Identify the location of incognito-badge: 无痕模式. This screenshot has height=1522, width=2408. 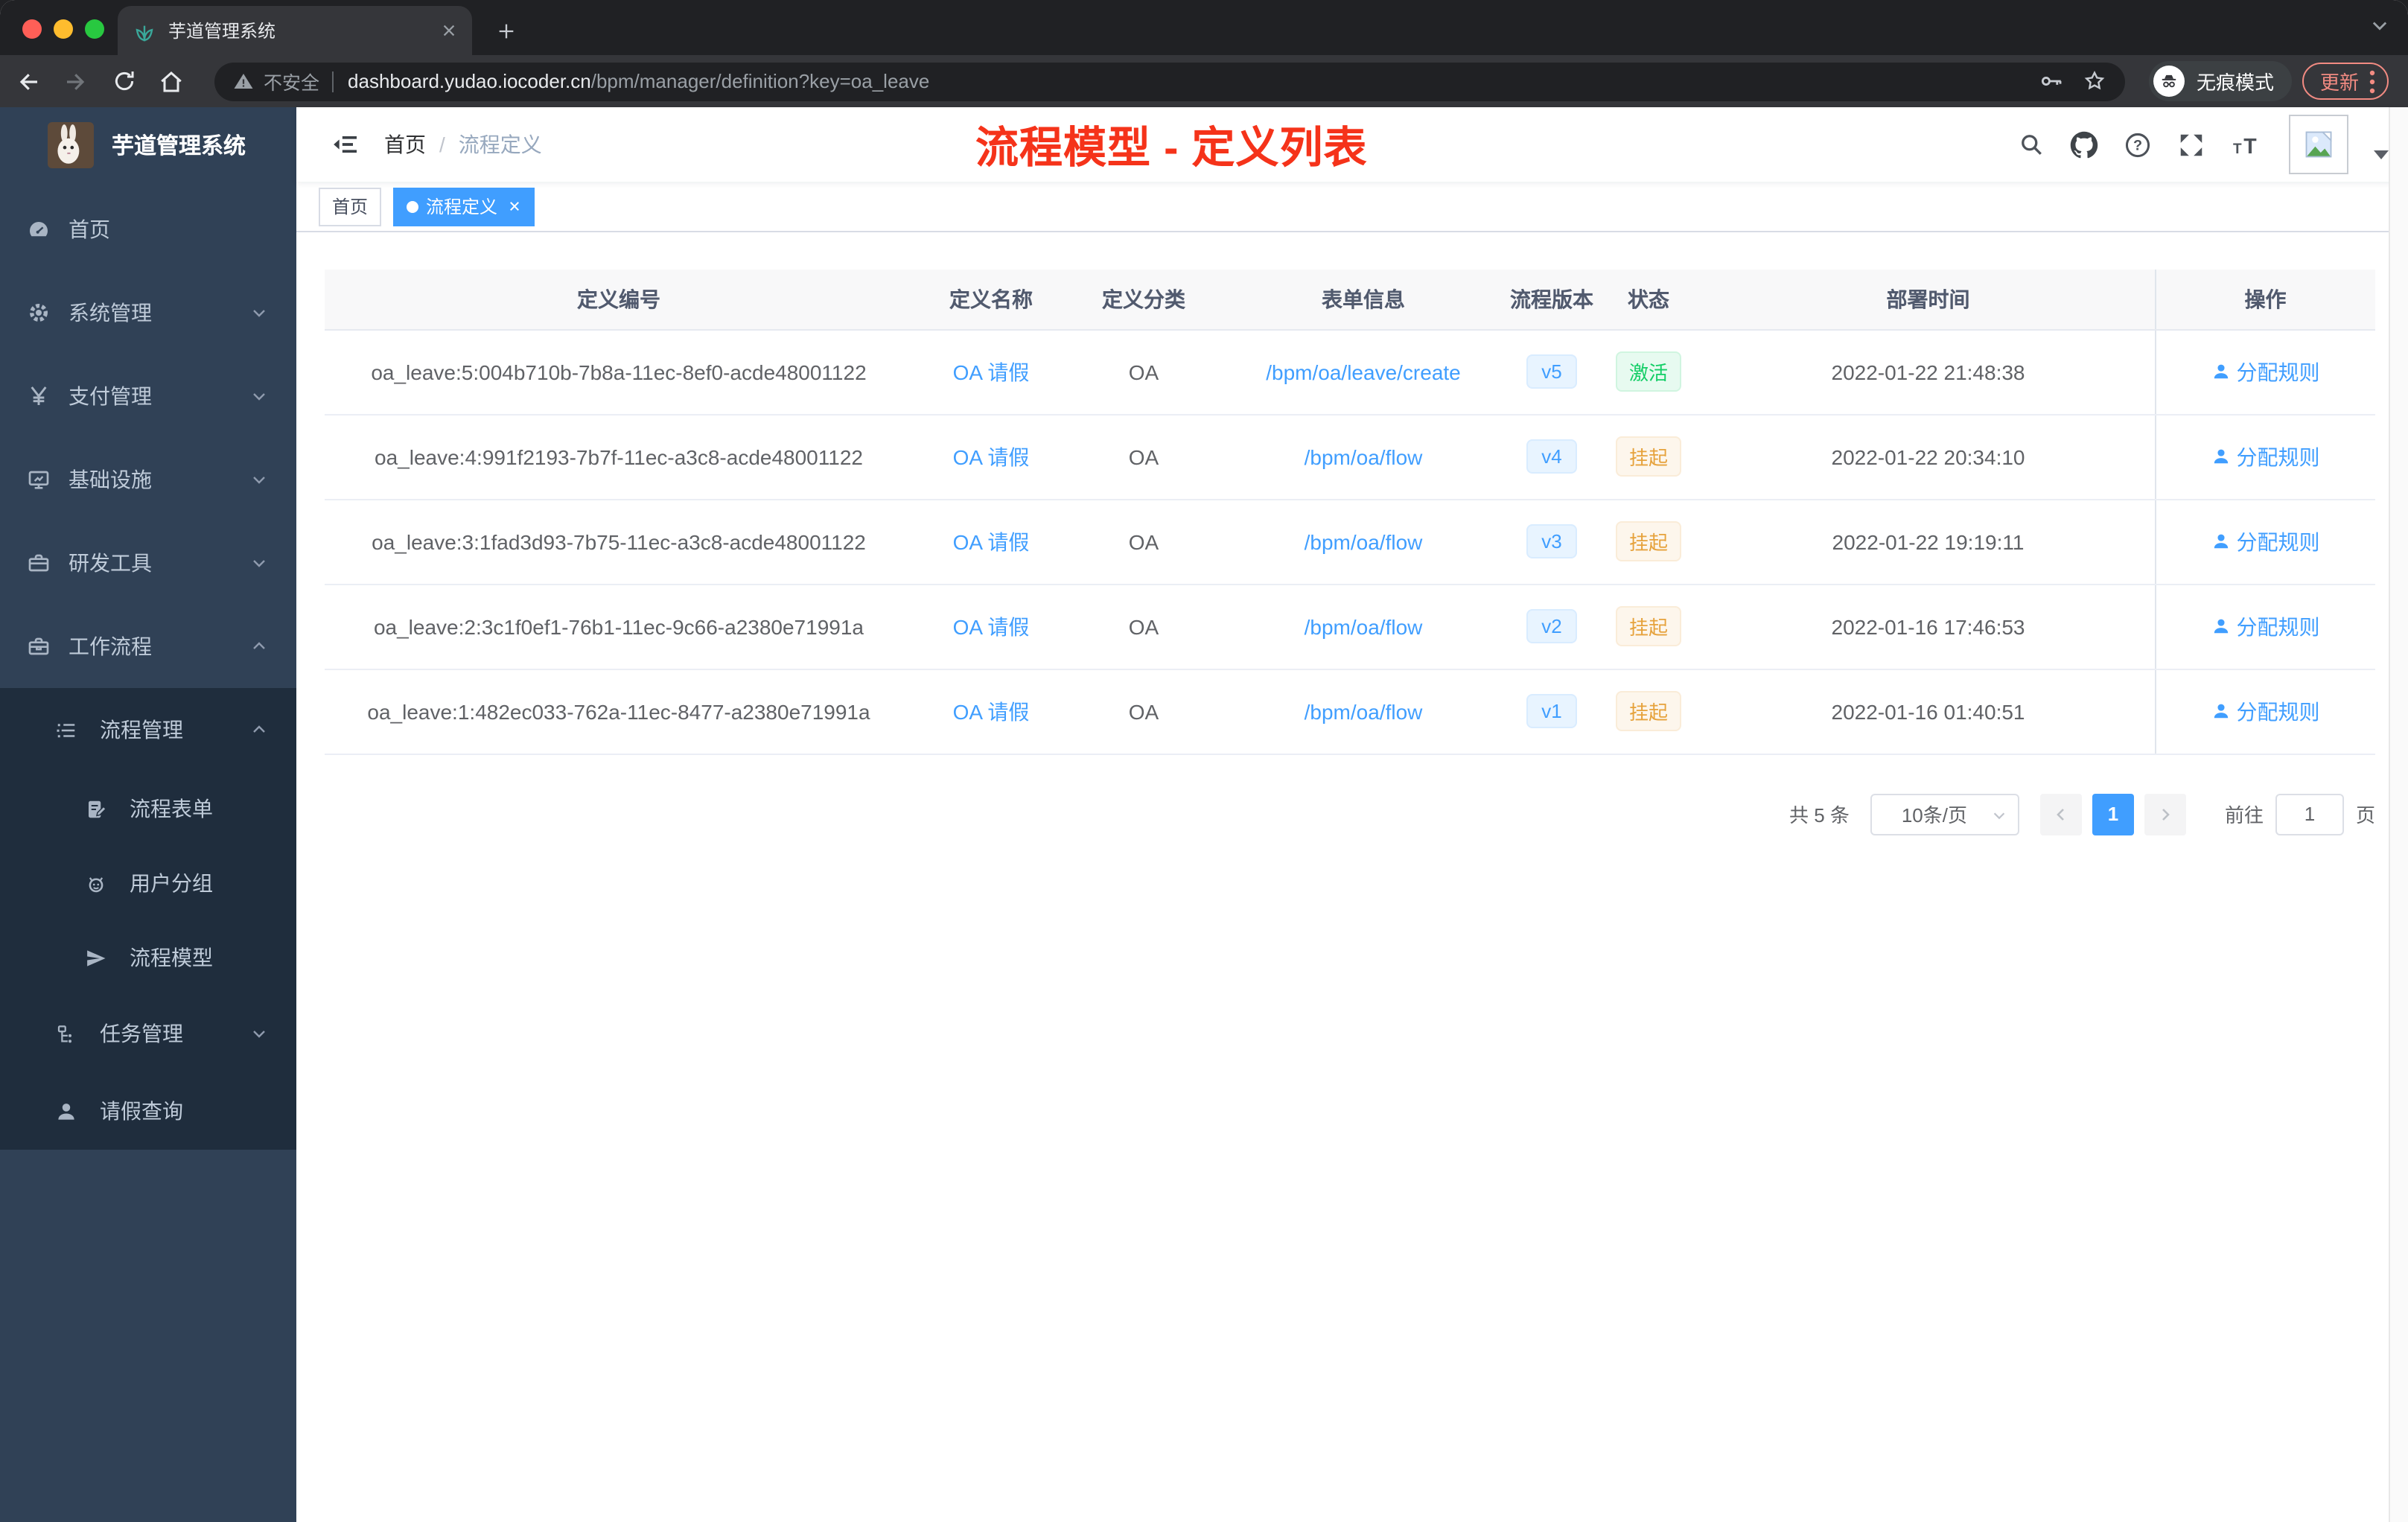
(2220, 81).